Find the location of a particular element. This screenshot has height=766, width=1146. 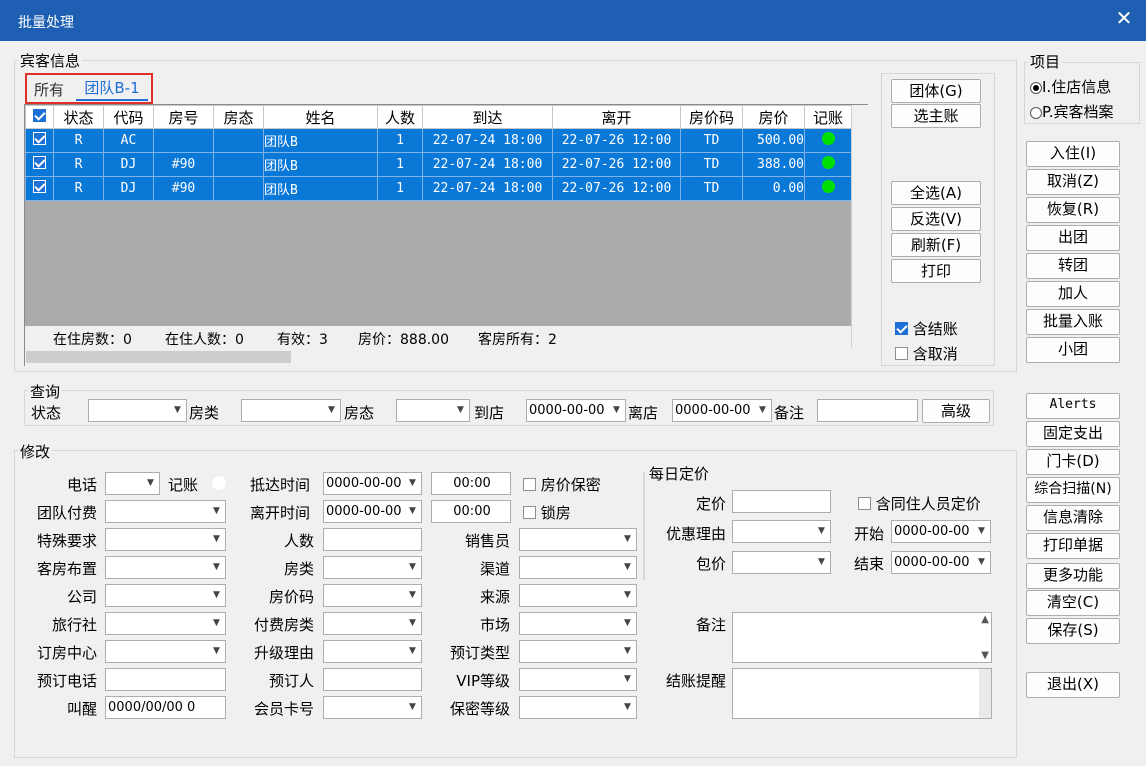

depart-date-picker: 0000-00-00 ▼ is located at coordinates (372, 511).